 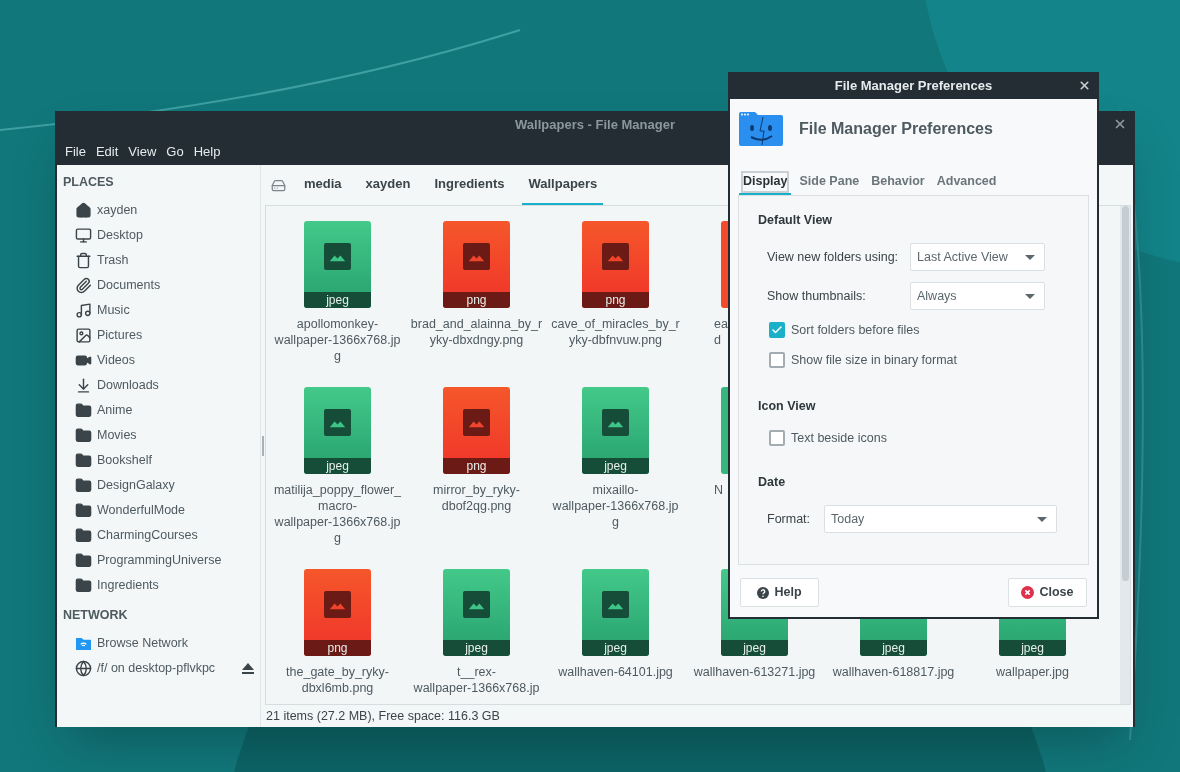 I want to click on file-name: t__rex- wallpaper-1366x768.jp, so click(x=476, y=680).